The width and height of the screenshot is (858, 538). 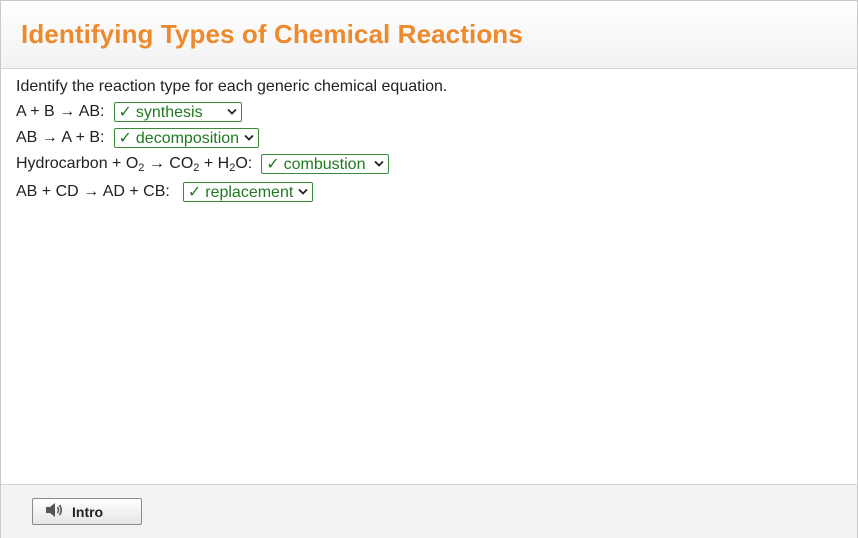 I want to click on header-bar: Identifying Types of Chemical Reactions, so click(x=429, y=35).